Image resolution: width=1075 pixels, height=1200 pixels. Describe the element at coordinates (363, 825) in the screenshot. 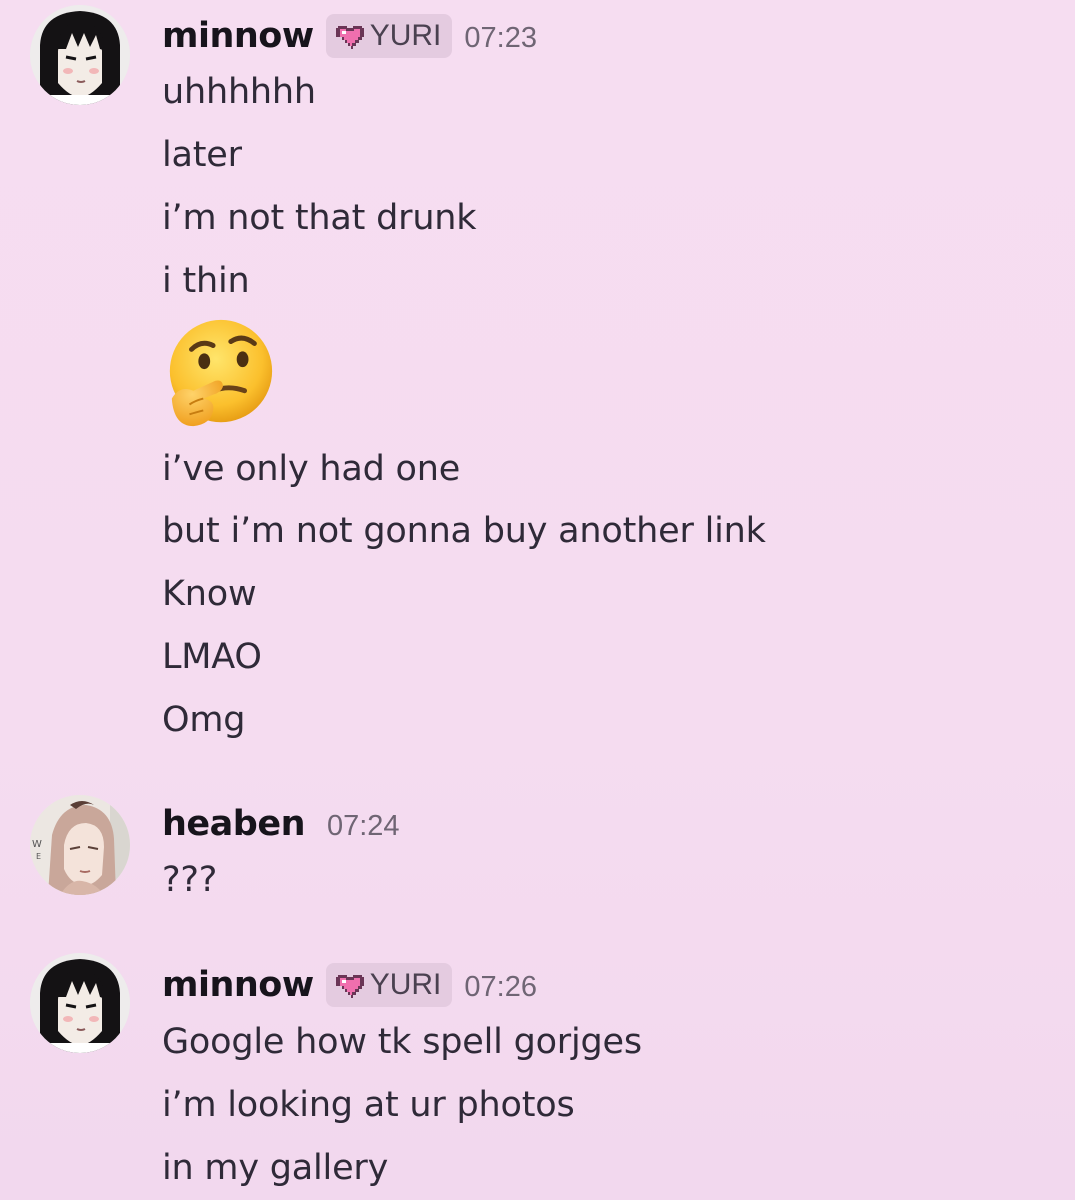

I see `timestamp: 07:24` at that location.